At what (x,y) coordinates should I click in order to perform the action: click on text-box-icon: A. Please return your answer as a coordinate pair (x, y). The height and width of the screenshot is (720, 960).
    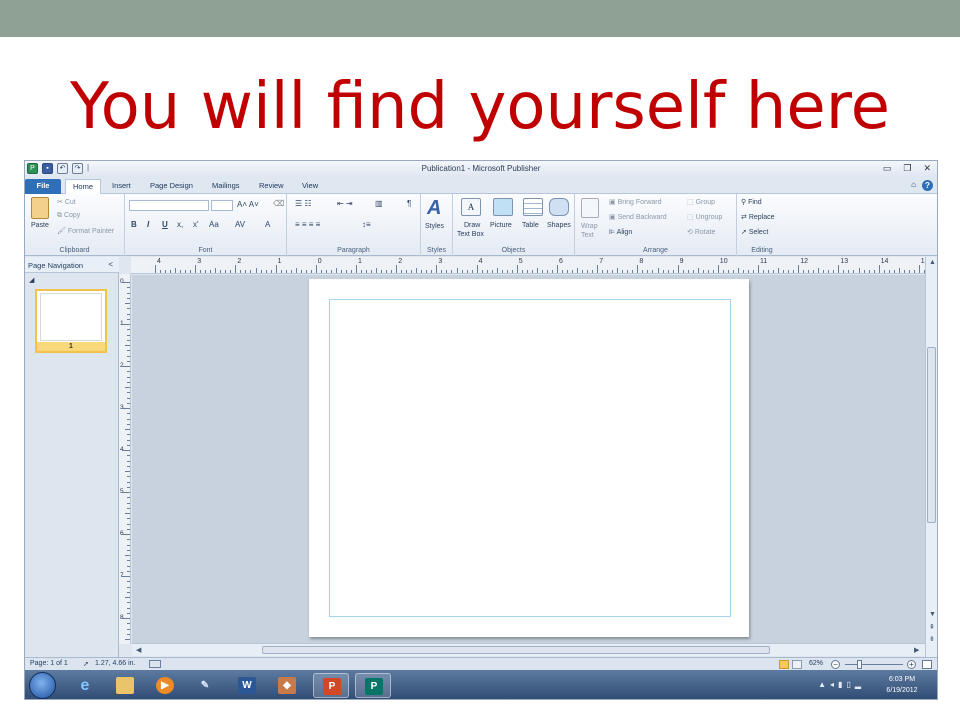
    Looking at the image, I should click on (471, 207).